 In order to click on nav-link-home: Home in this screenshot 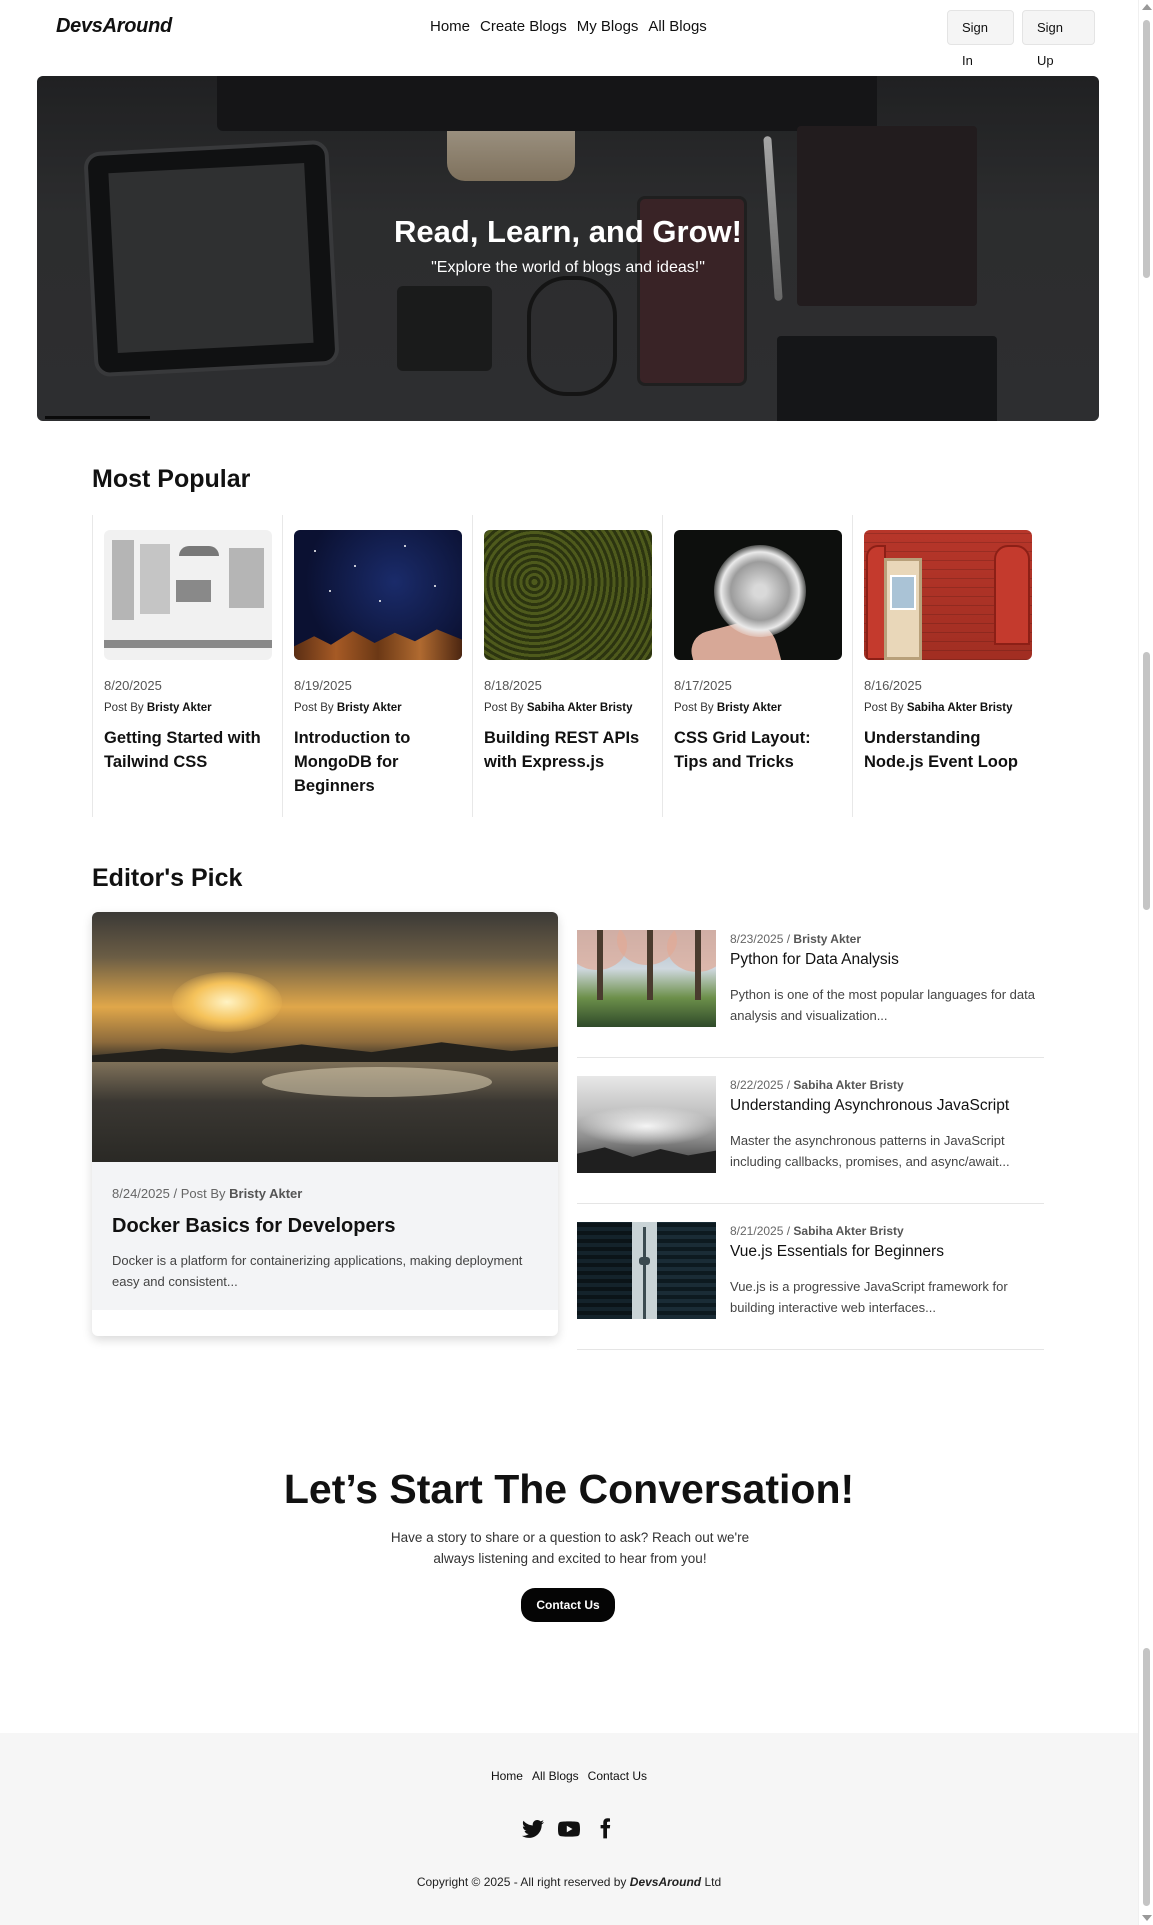, I will do `click(450, 26)`.